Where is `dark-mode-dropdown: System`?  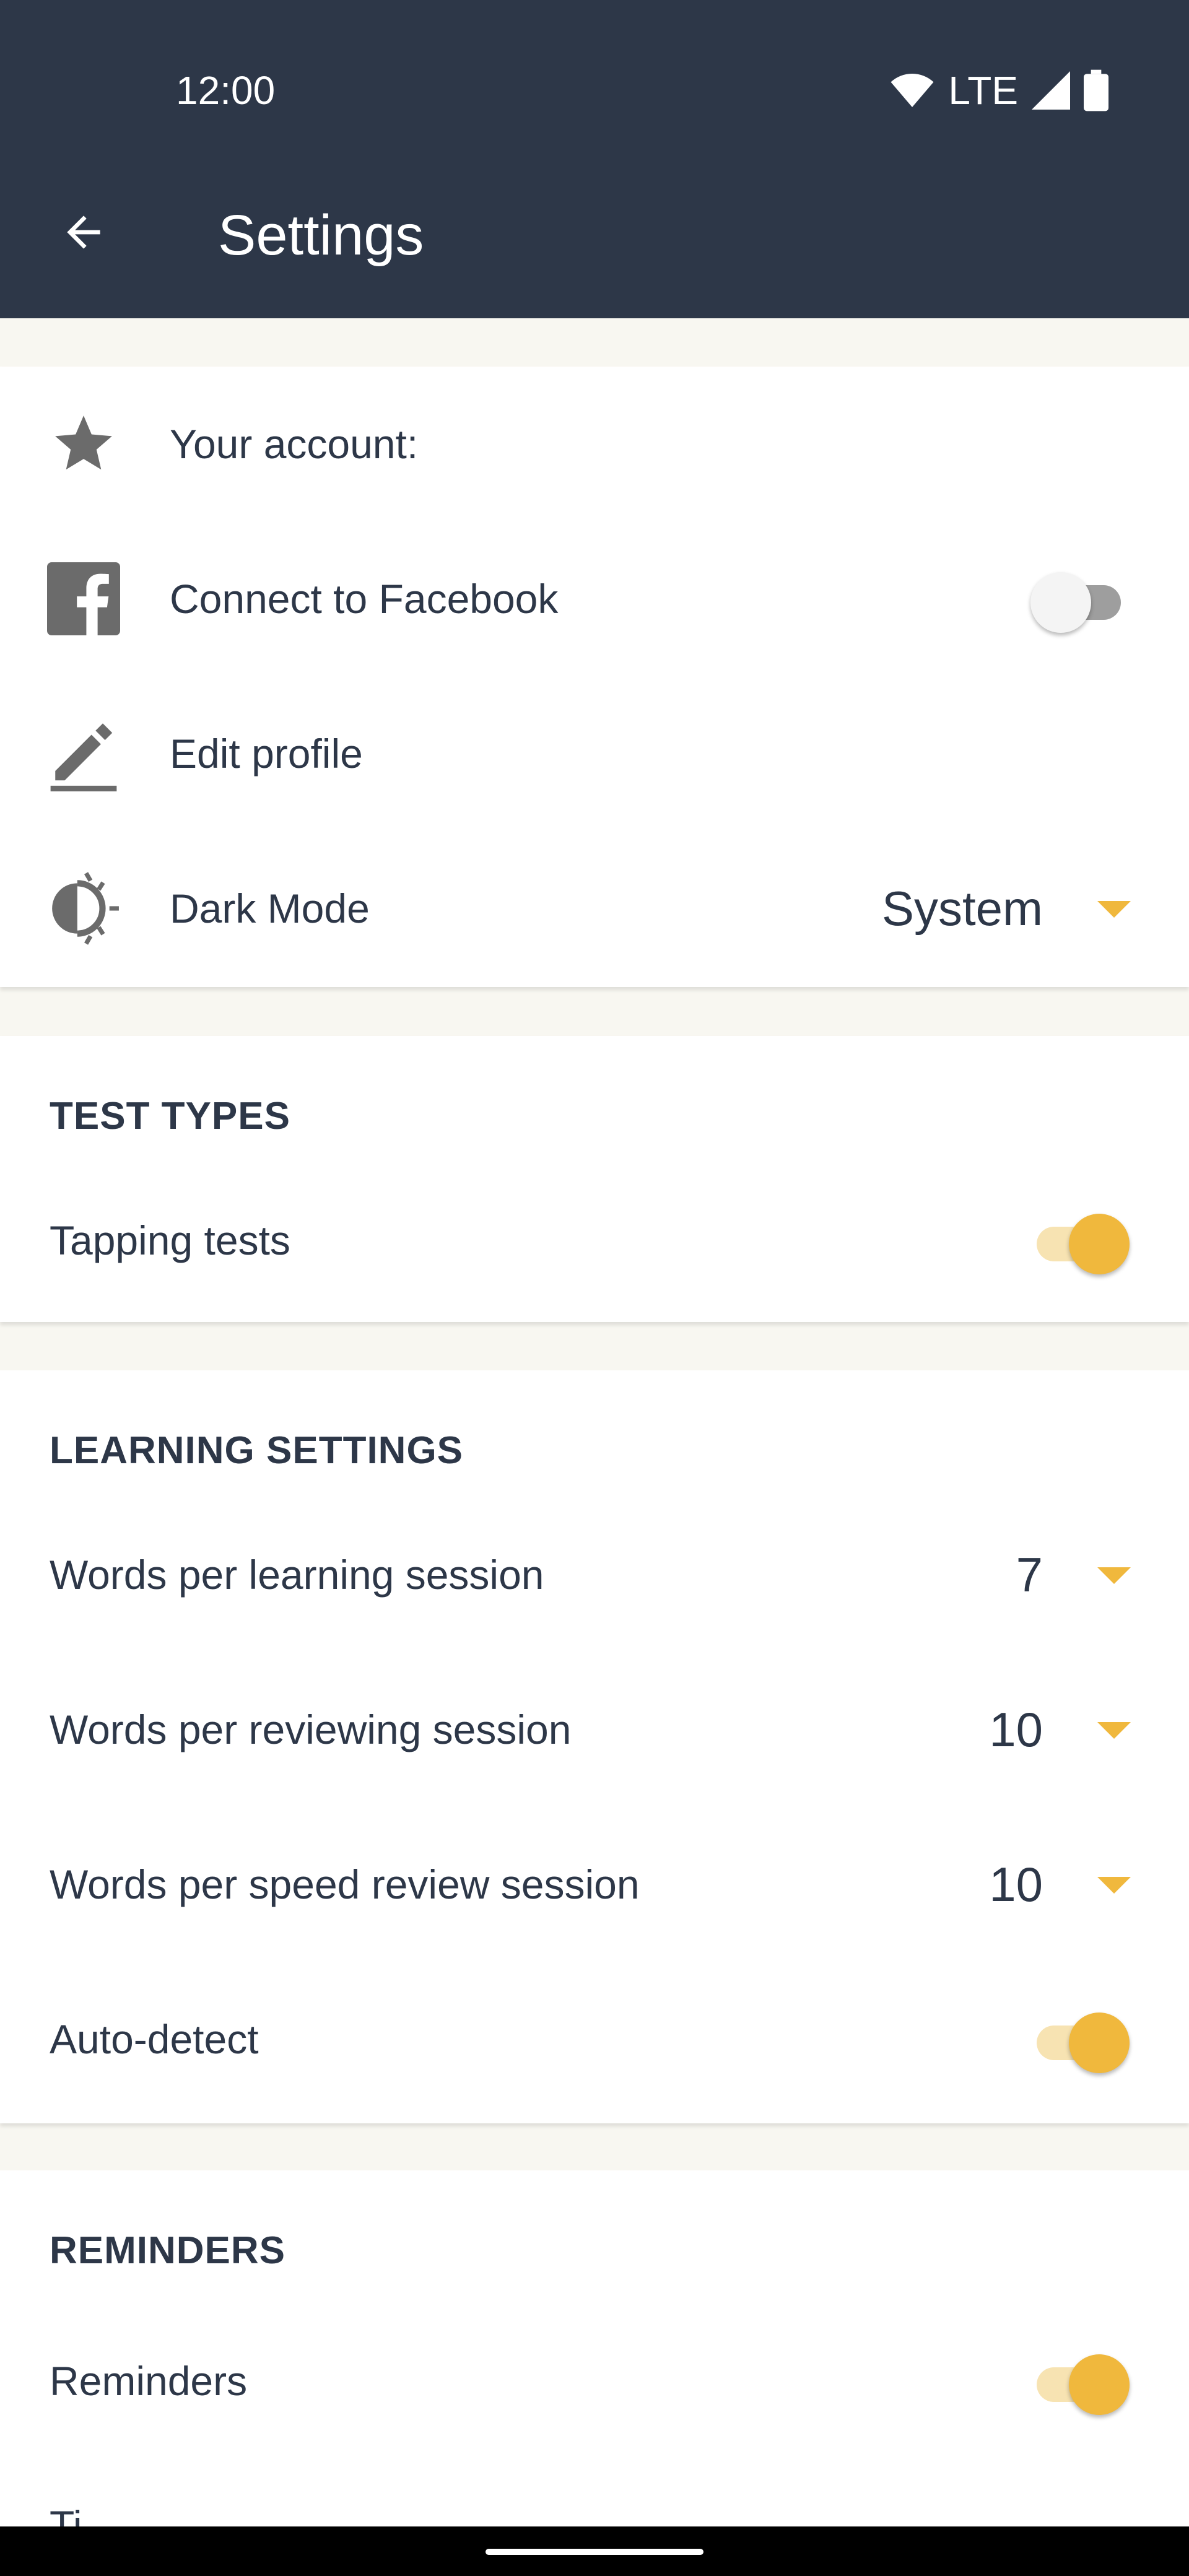
dark-mode-dropdown: System is located at coordinates (888, 908).